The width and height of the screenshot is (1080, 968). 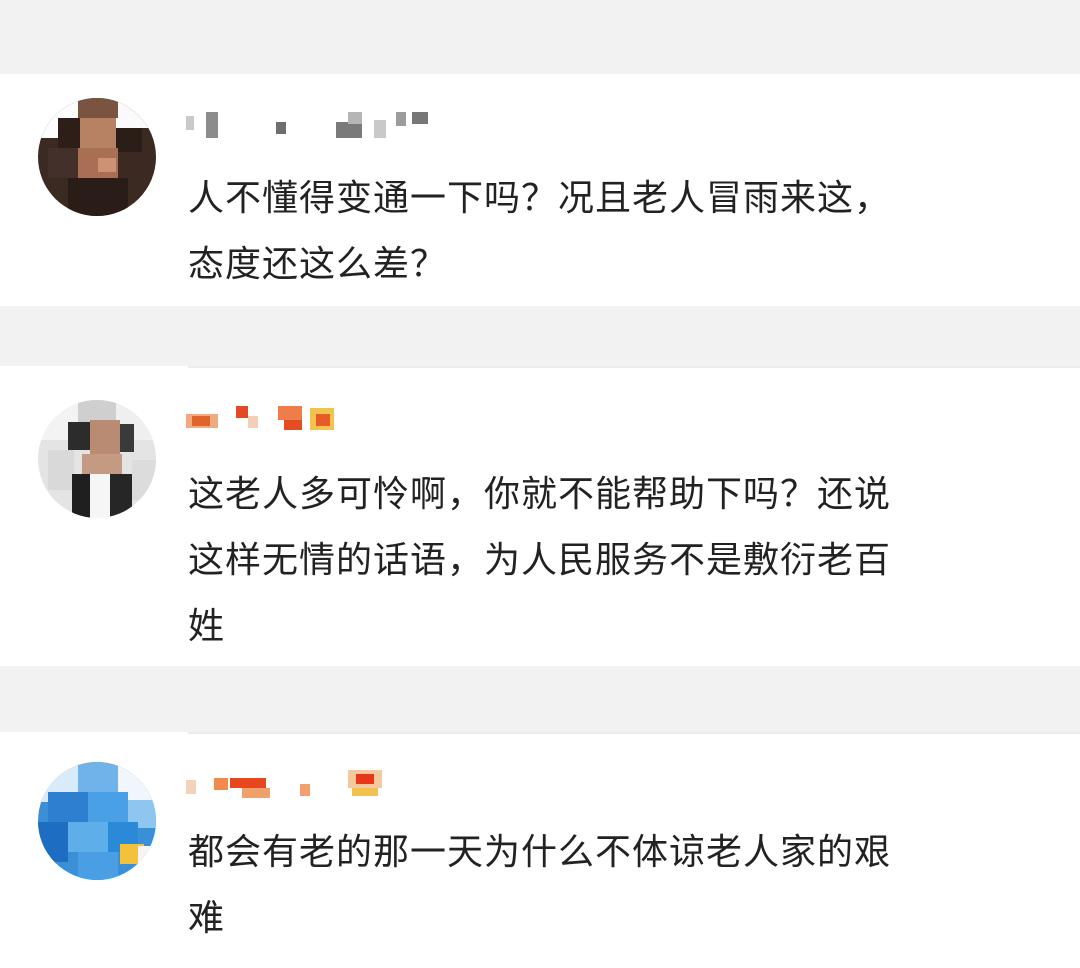 I want to click on comment-text: 都会有老的那一天为什么不体谅老人家的艰 难, so click(x=540, y=885).